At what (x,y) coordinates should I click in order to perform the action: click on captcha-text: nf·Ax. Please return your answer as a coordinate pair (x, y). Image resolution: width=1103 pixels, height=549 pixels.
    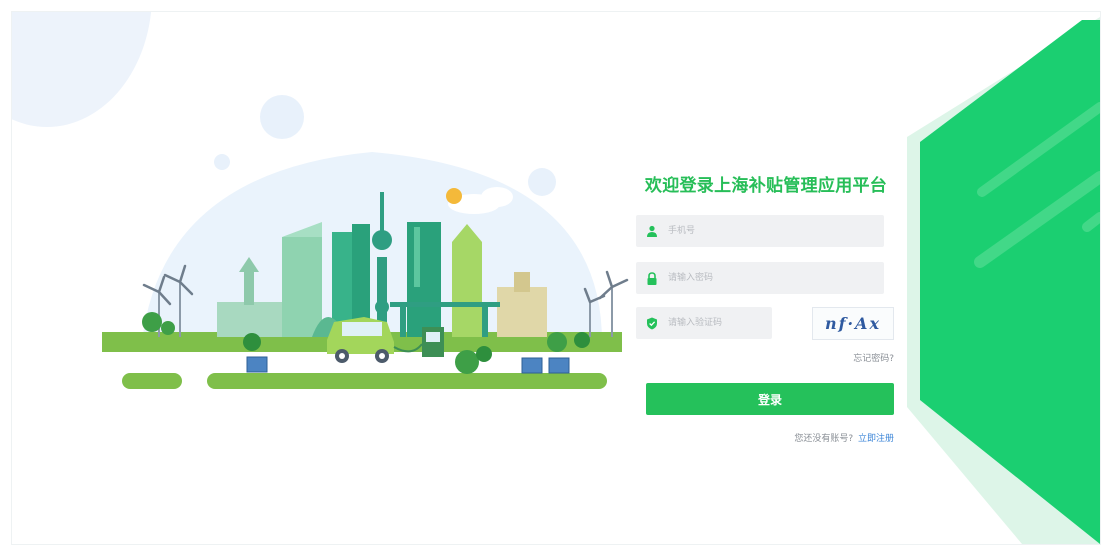
    Looking at the image, I should click on (853, 323).